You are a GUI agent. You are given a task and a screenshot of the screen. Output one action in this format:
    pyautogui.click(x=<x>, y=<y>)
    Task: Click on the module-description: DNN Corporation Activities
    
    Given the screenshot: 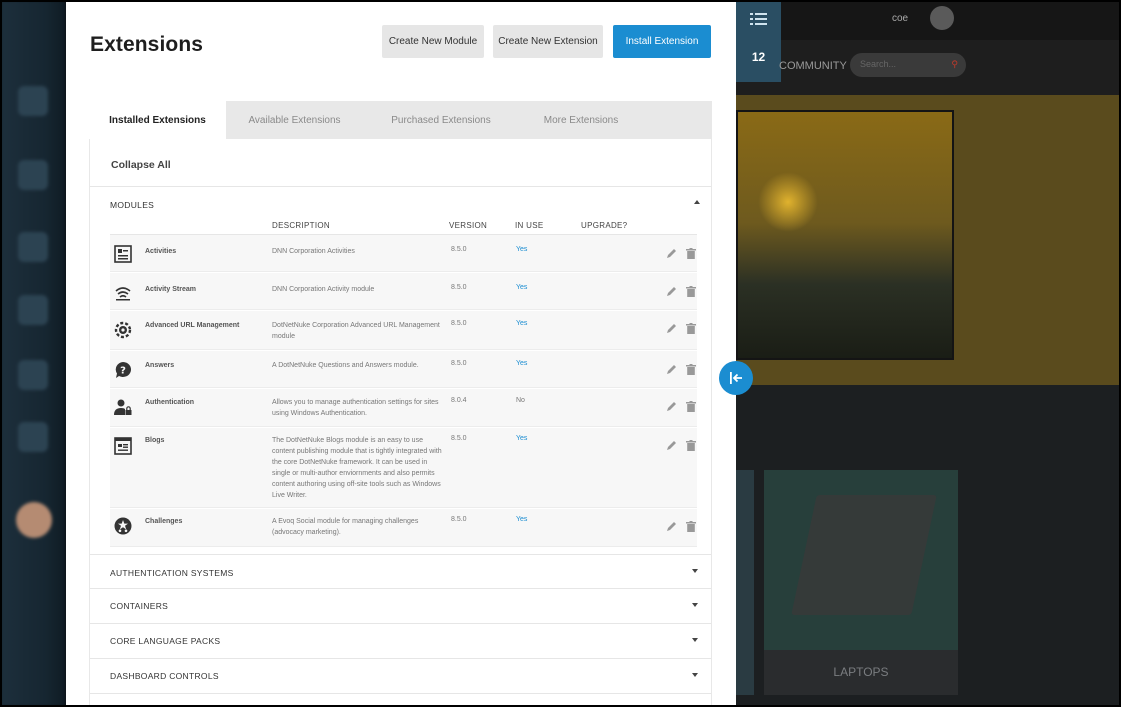 What is the action you would take?
    pyautogui.click(x=313, y=251)
    